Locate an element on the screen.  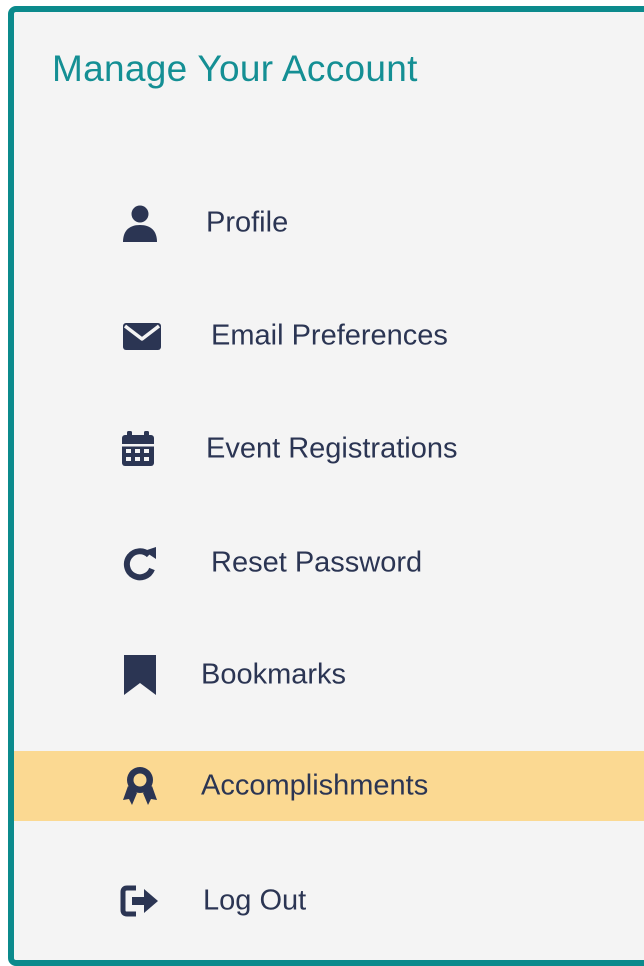
redo-icon is located at coordinates (140, 563).